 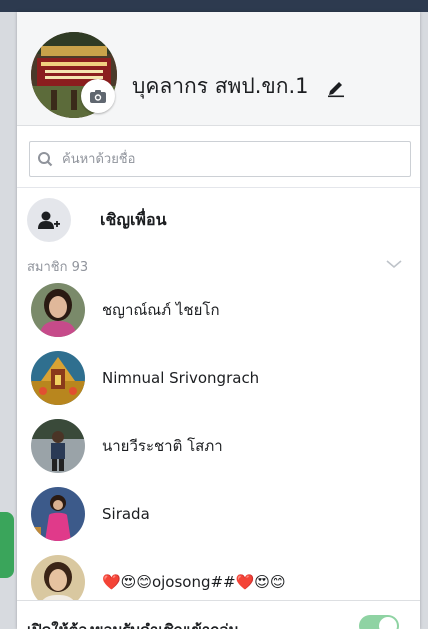 What do you see at coordinates (181, 378) in the screenshot?
I see `member-name: Nimnual Srivongrach` at bounding box center [181, 378].